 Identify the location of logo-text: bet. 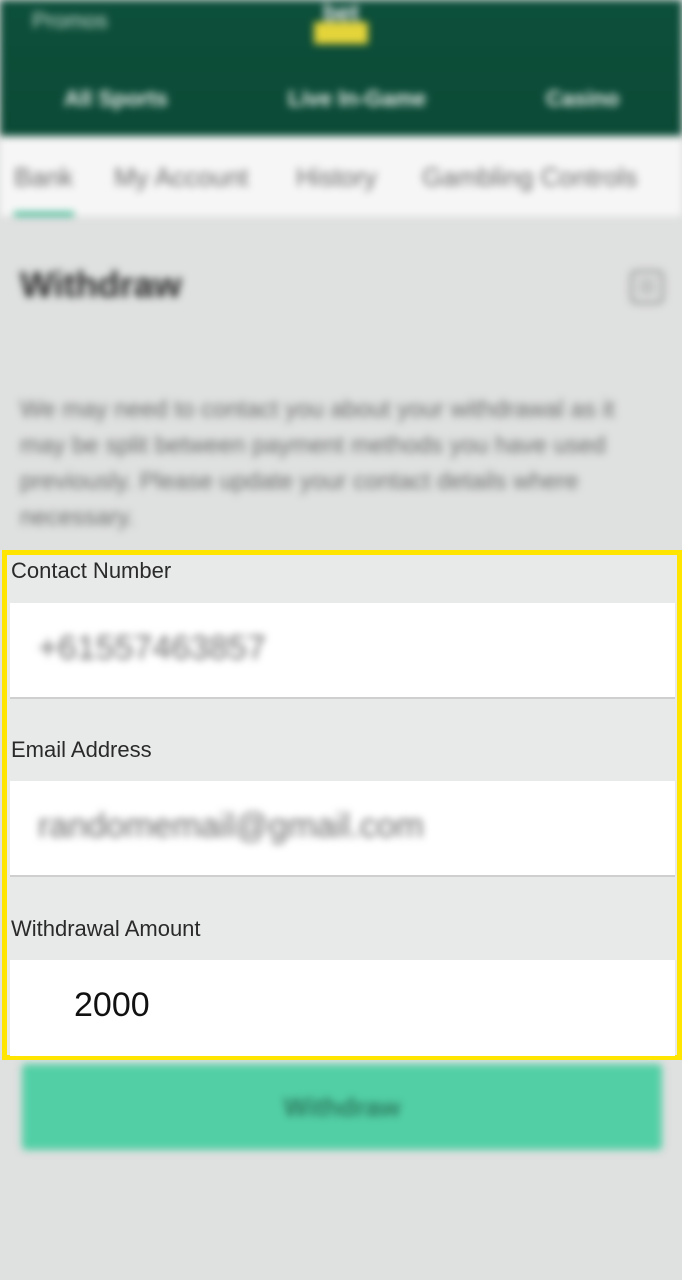
(341, 13).